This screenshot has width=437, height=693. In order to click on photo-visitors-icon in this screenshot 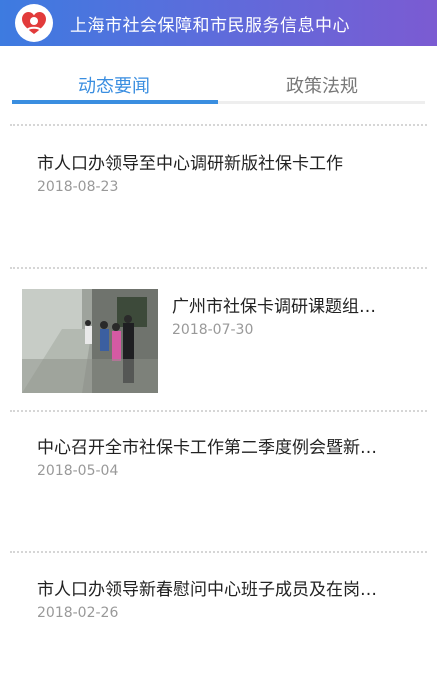, I will do `click(90, 341)`.